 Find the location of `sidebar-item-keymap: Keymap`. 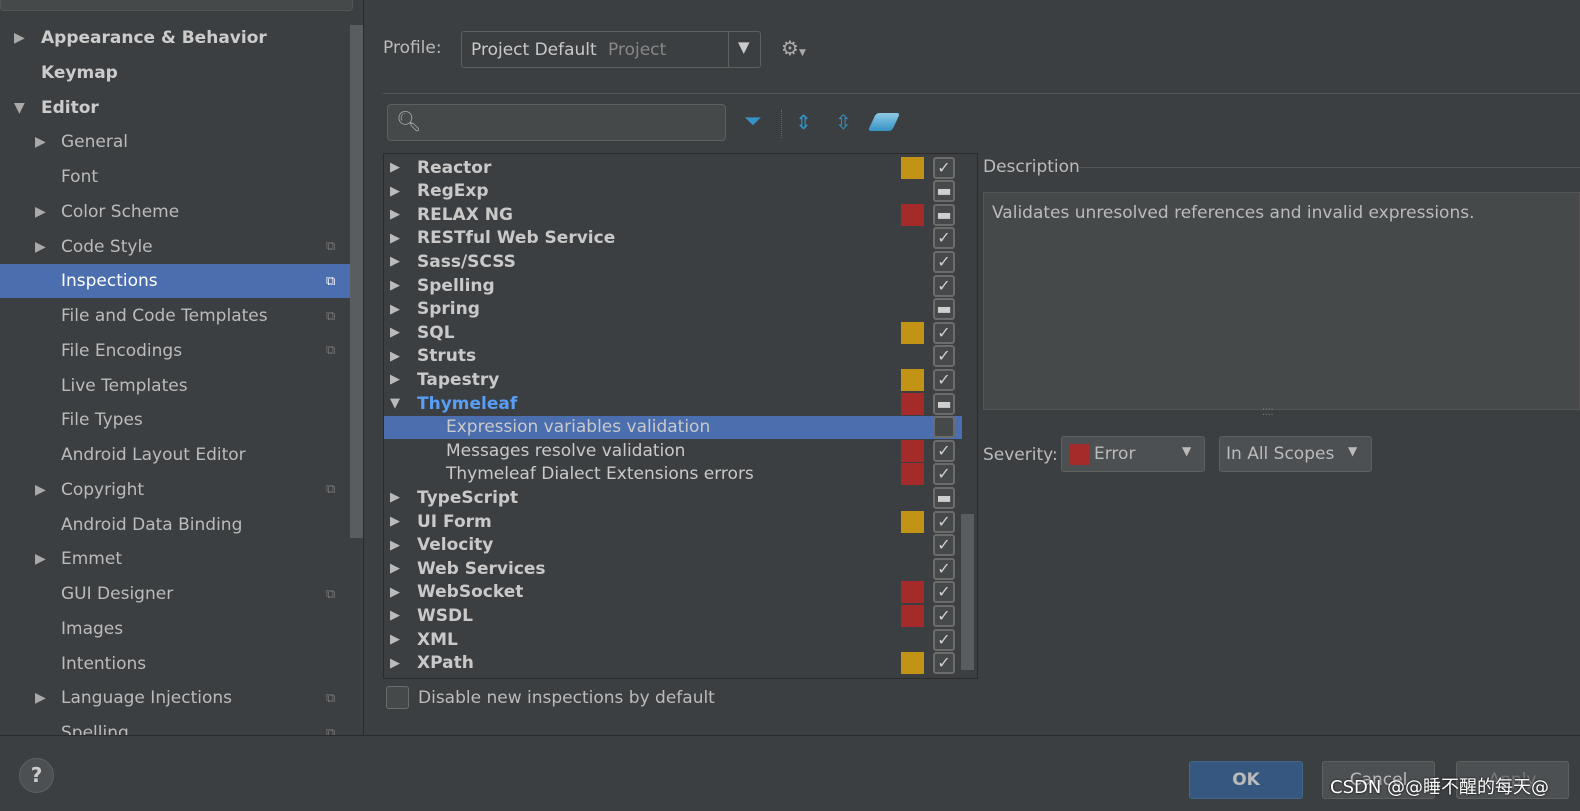

sidebar-item-keymap: Keymap is located at coordinates (175, 73).